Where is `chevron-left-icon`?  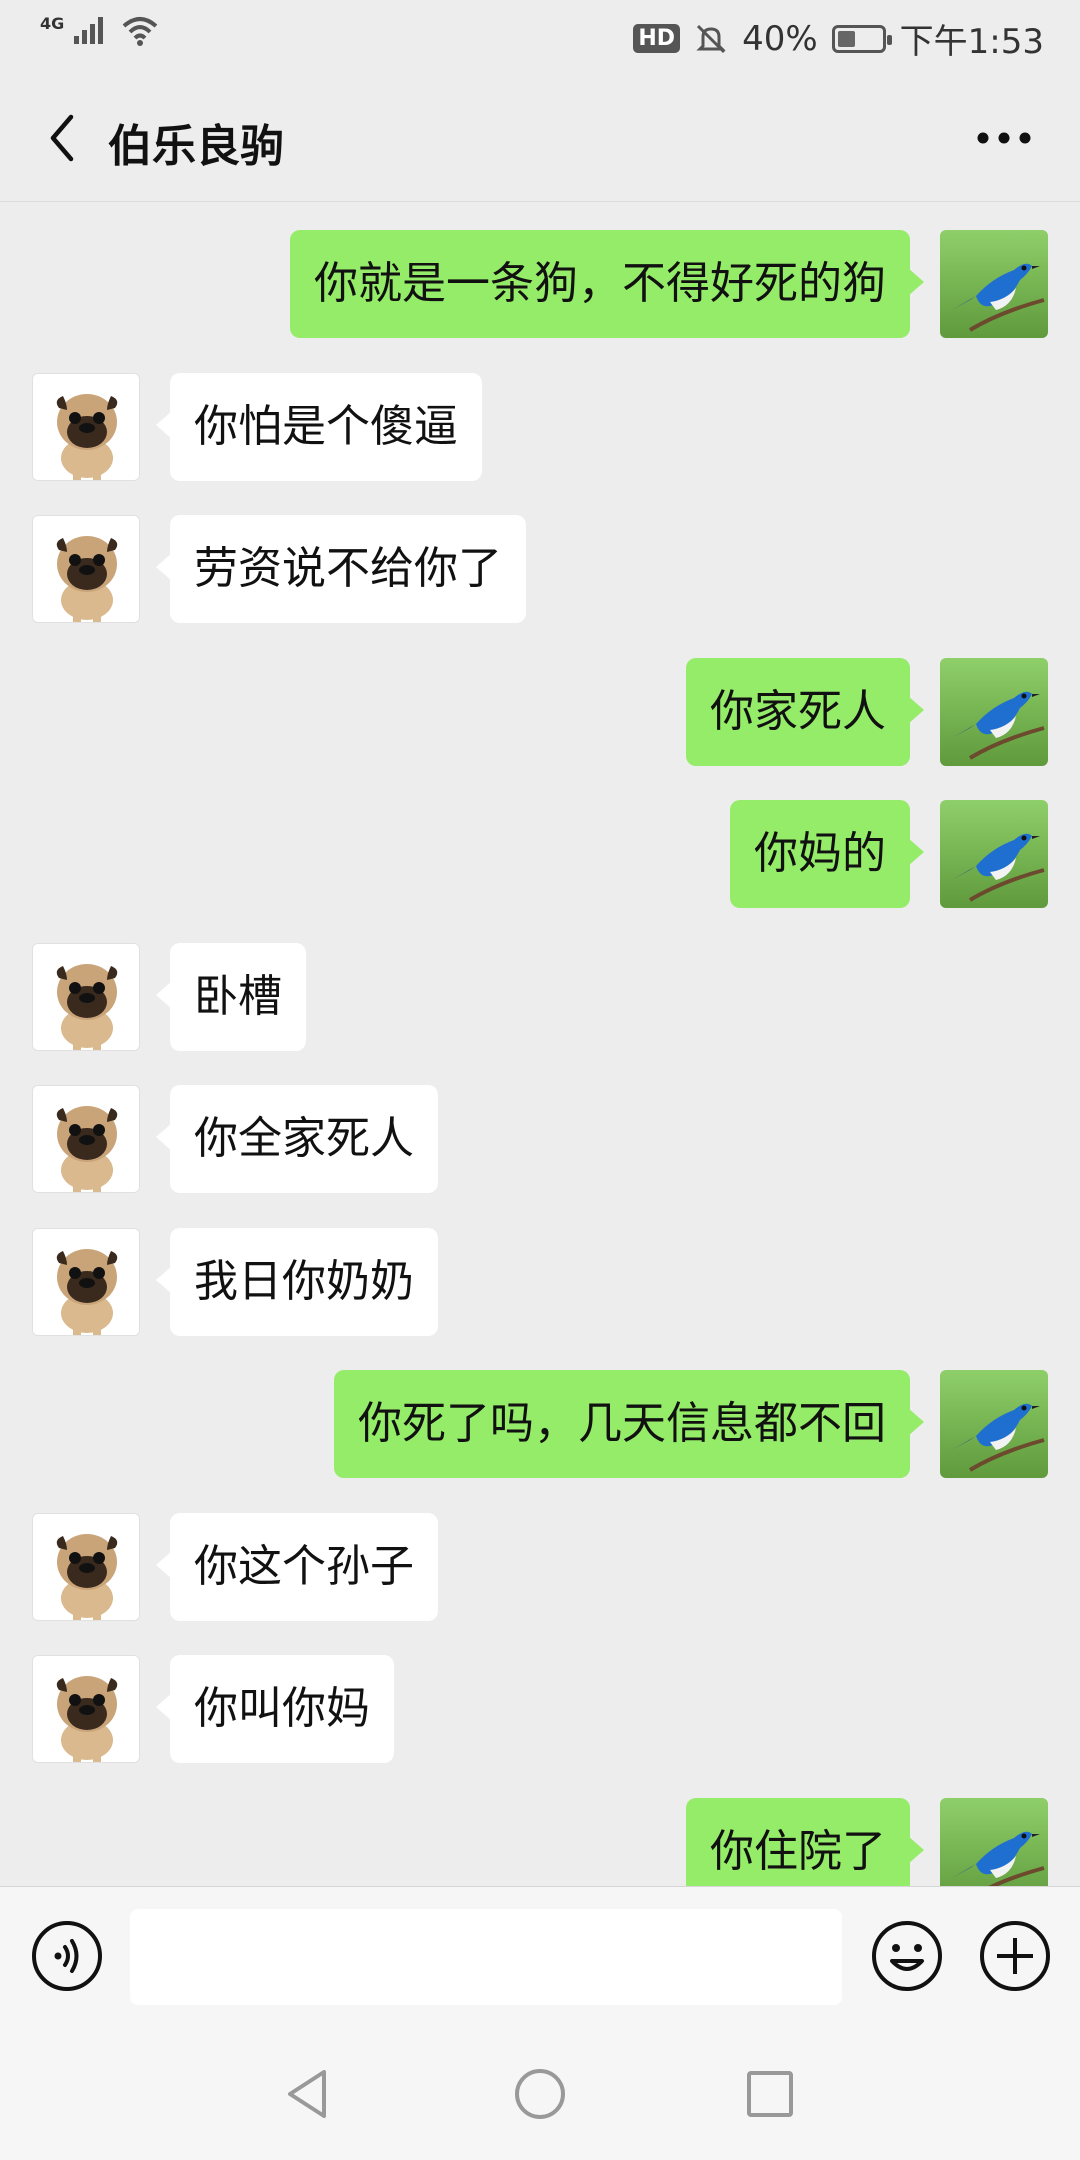
chevron-left-icon is located at coordinates (62, 138).